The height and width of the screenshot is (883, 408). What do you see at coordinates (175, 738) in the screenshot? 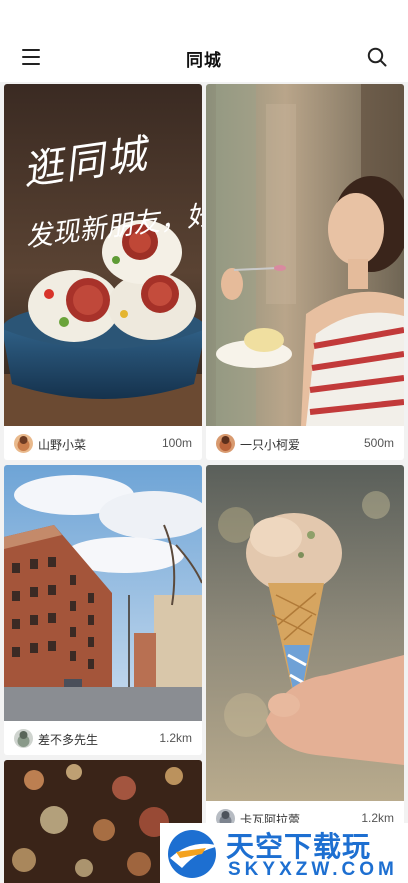
I see `distance-label: 1.2km` at bounding box center [175, 738].